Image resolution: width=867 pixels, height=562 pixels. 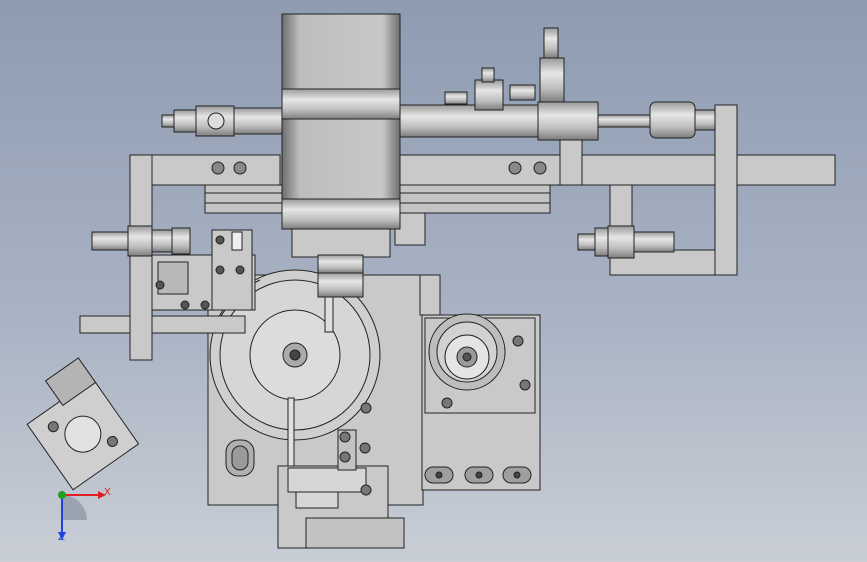 What do you see at coordinates (478, 475) in the screenshot?
I see `mounting-slots` at bounding box center [478, 475].